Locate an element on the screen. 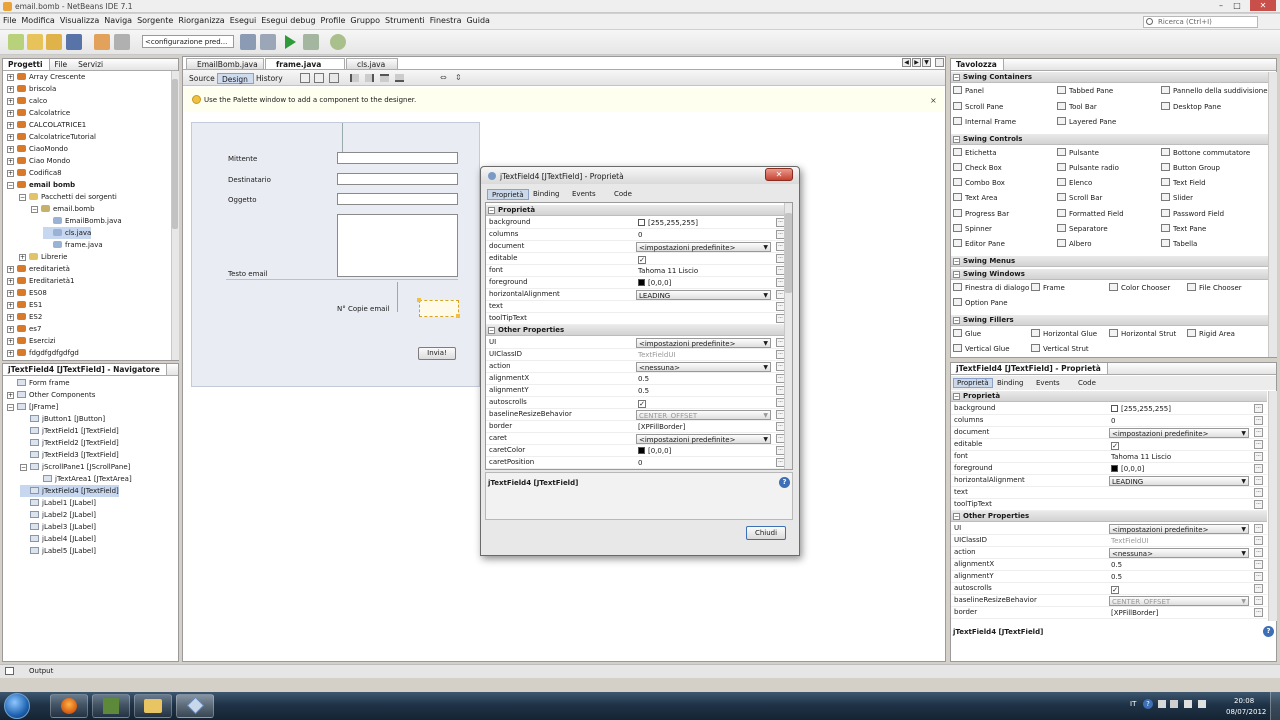  property-editor: 0.5 is located at coordinates (1179, 565).